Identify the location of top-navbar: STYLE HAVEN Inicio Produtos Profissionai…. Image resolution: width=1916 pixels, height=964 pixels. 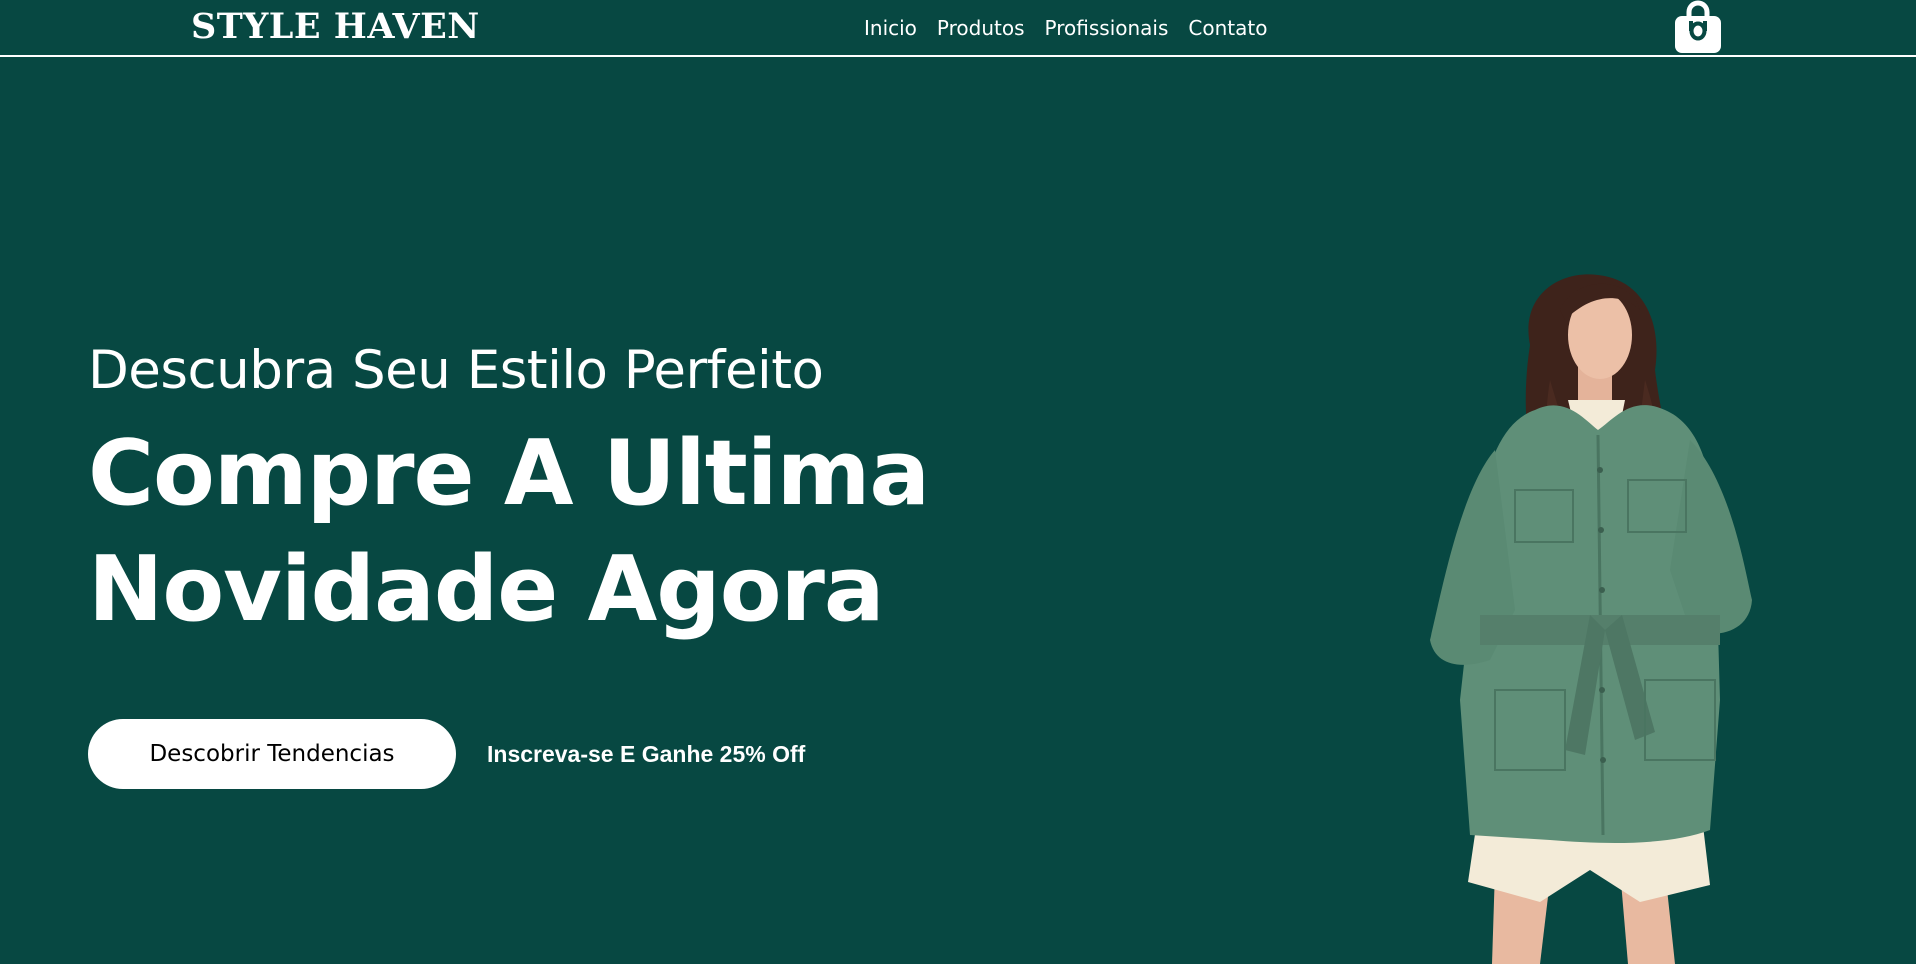
(958, 28).